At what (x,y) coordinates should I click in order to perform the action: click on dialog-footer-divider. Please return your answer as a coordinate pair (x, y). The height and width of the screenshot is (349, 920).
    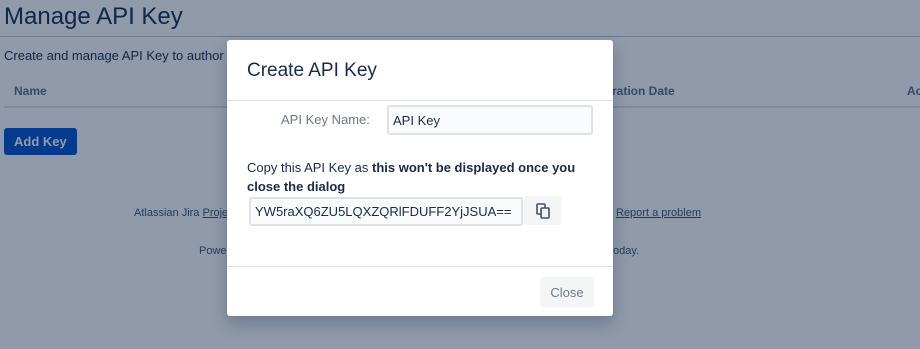
    Looking at the image, I should click on (420, 266).